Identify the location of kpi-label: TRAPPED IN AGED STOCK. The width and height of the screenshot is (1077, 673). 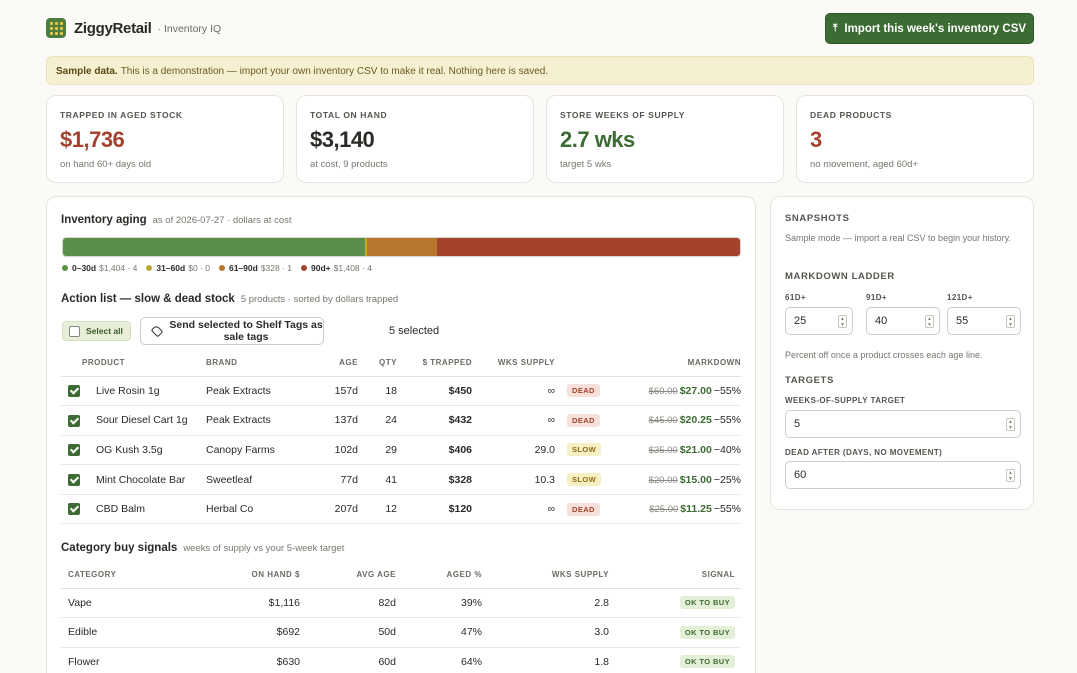
(121, 115).